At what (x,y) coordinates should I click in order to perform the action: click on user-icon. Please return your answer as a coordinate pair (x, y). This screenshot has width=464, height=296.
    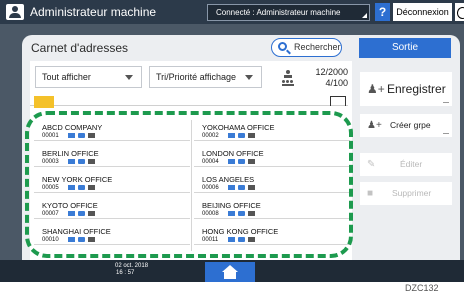
    Looking at the image, I should click on (15, 12).